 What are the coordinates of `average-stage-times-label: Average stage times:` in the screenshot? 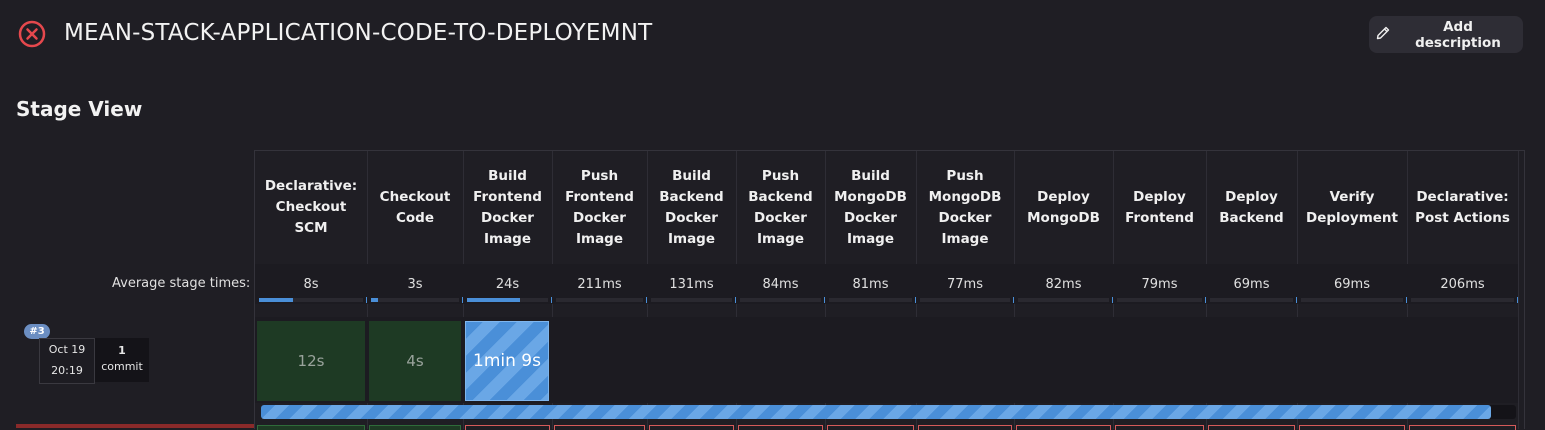 It's located at (181, 283).